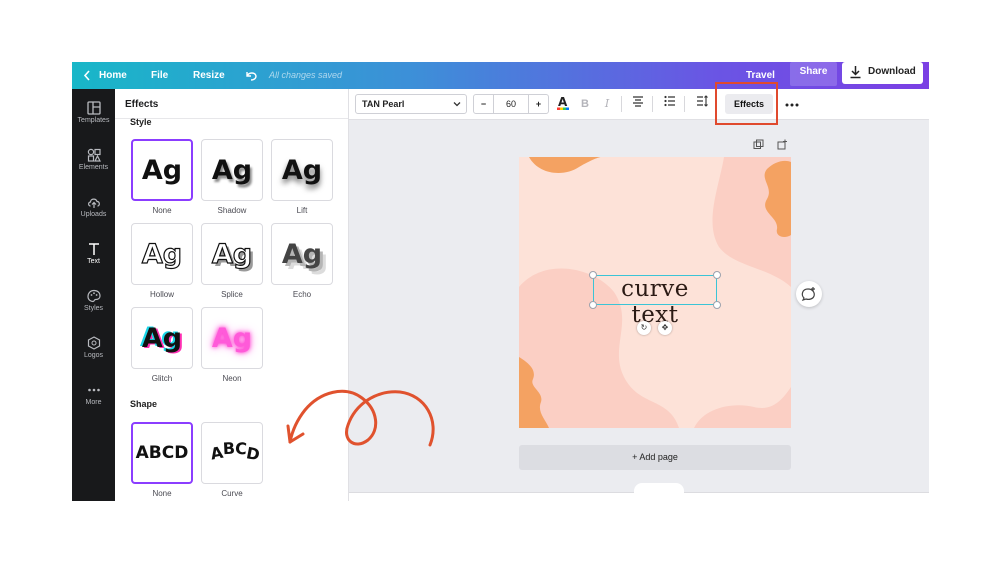 The height and width of the screenshot is (563, 1000). I want to click on svg-text: A, so click(563, 102).